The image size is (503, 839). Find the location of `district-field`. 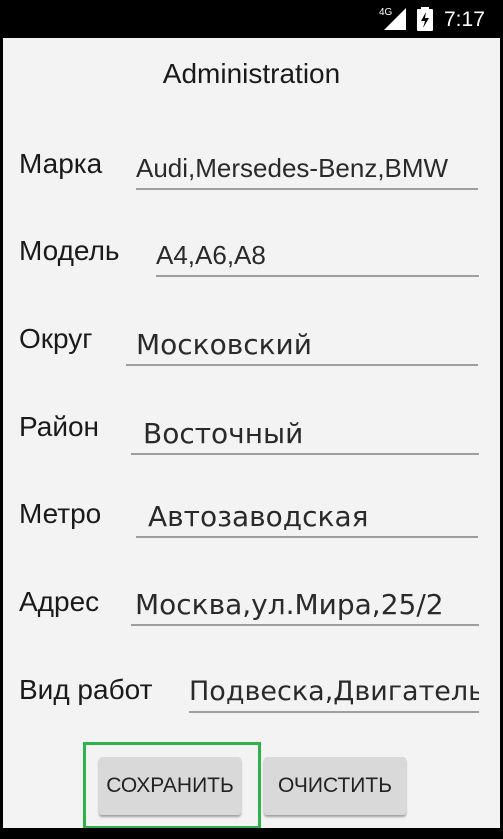

district-field is located at coordinates (307, 345).